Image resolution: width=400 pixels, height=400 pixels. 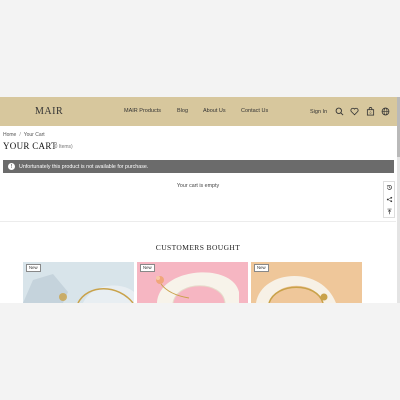 I want to click on nav-contact-us: Contact Us, so click(x=254, y=111).